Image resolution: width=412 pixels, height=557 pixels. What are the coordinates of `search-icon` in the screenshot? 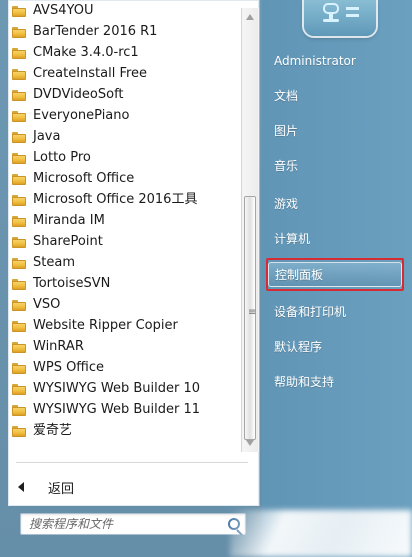 It's located at (234, 524).